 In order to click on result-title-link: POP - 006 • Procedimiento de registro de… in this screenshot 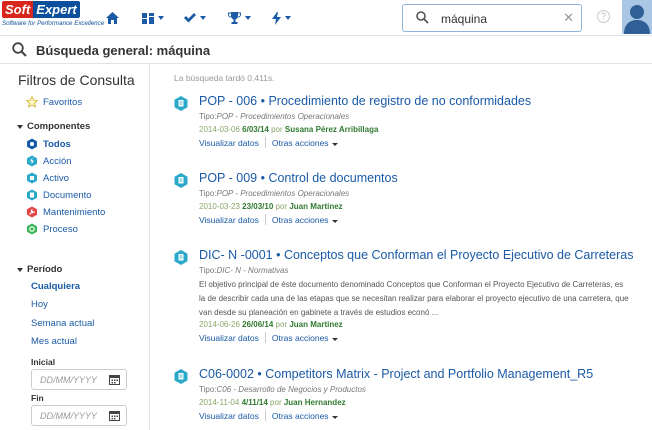, I will do `click(365, 101)`.